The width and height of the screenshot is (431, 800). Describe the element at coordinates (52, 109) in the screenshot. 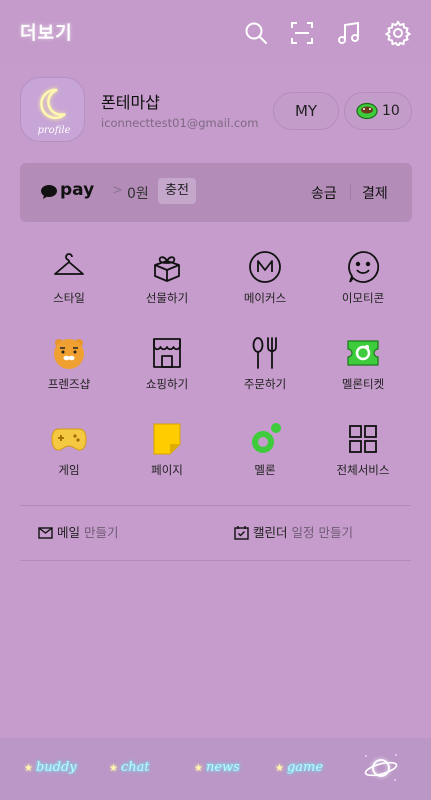

I see `profile-avatar: profile` at that location.